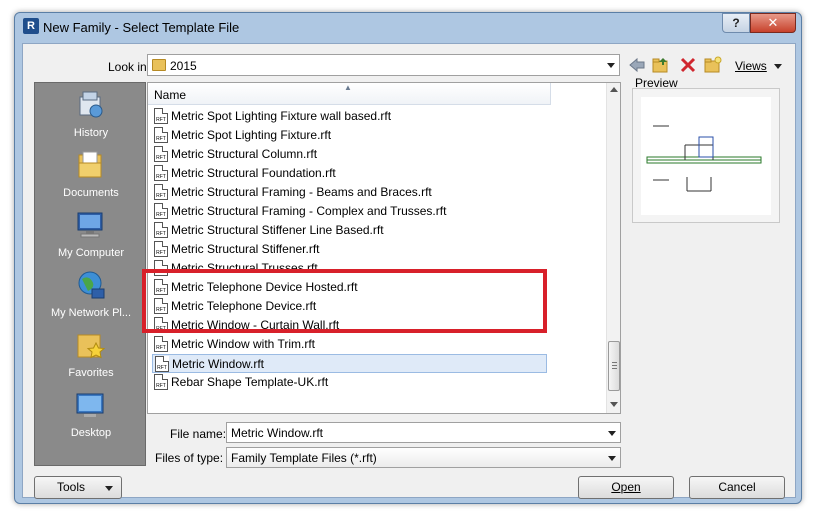  I want to click on place-my-computer: My Computer, so click(91, 235).